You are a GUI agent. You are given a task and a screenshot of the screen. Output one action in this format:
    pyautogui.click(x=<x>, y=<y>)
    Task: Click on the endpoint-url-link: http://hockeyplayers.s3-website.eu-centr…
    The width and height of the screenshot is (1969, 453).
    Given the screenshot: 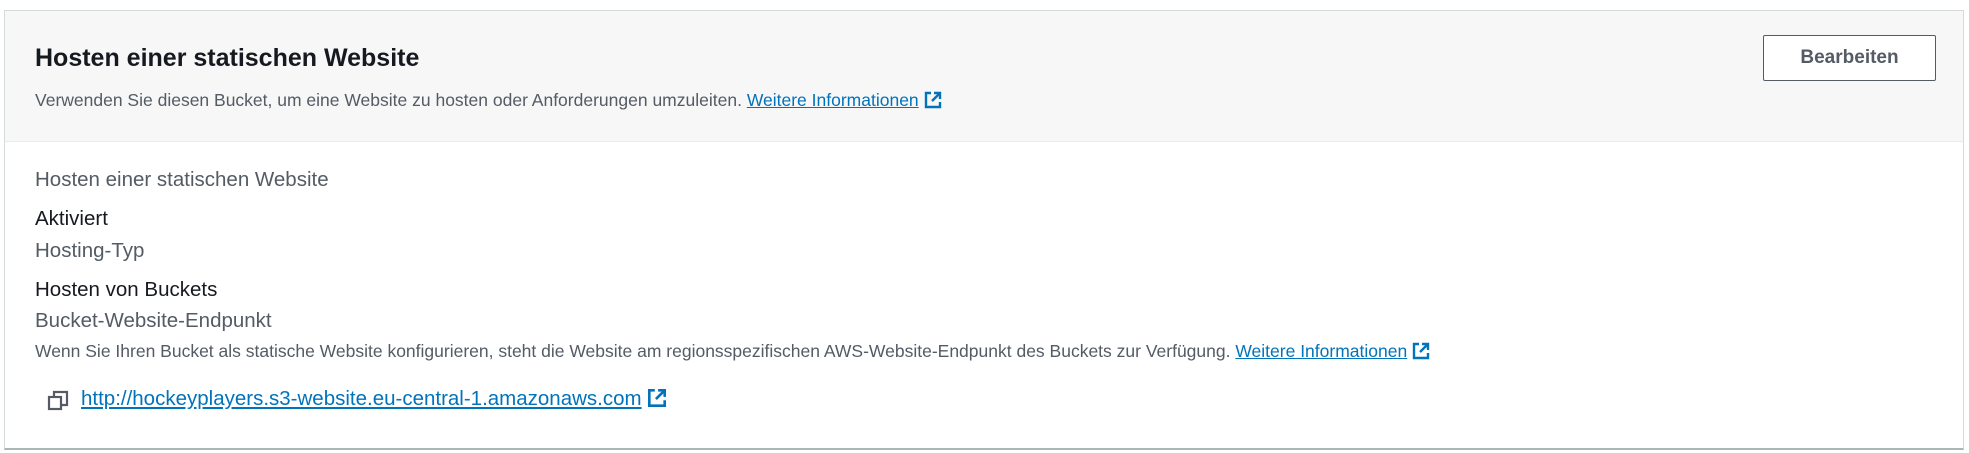 What is the action you would take?
    pyautogui.click(x=374, y=401)
    